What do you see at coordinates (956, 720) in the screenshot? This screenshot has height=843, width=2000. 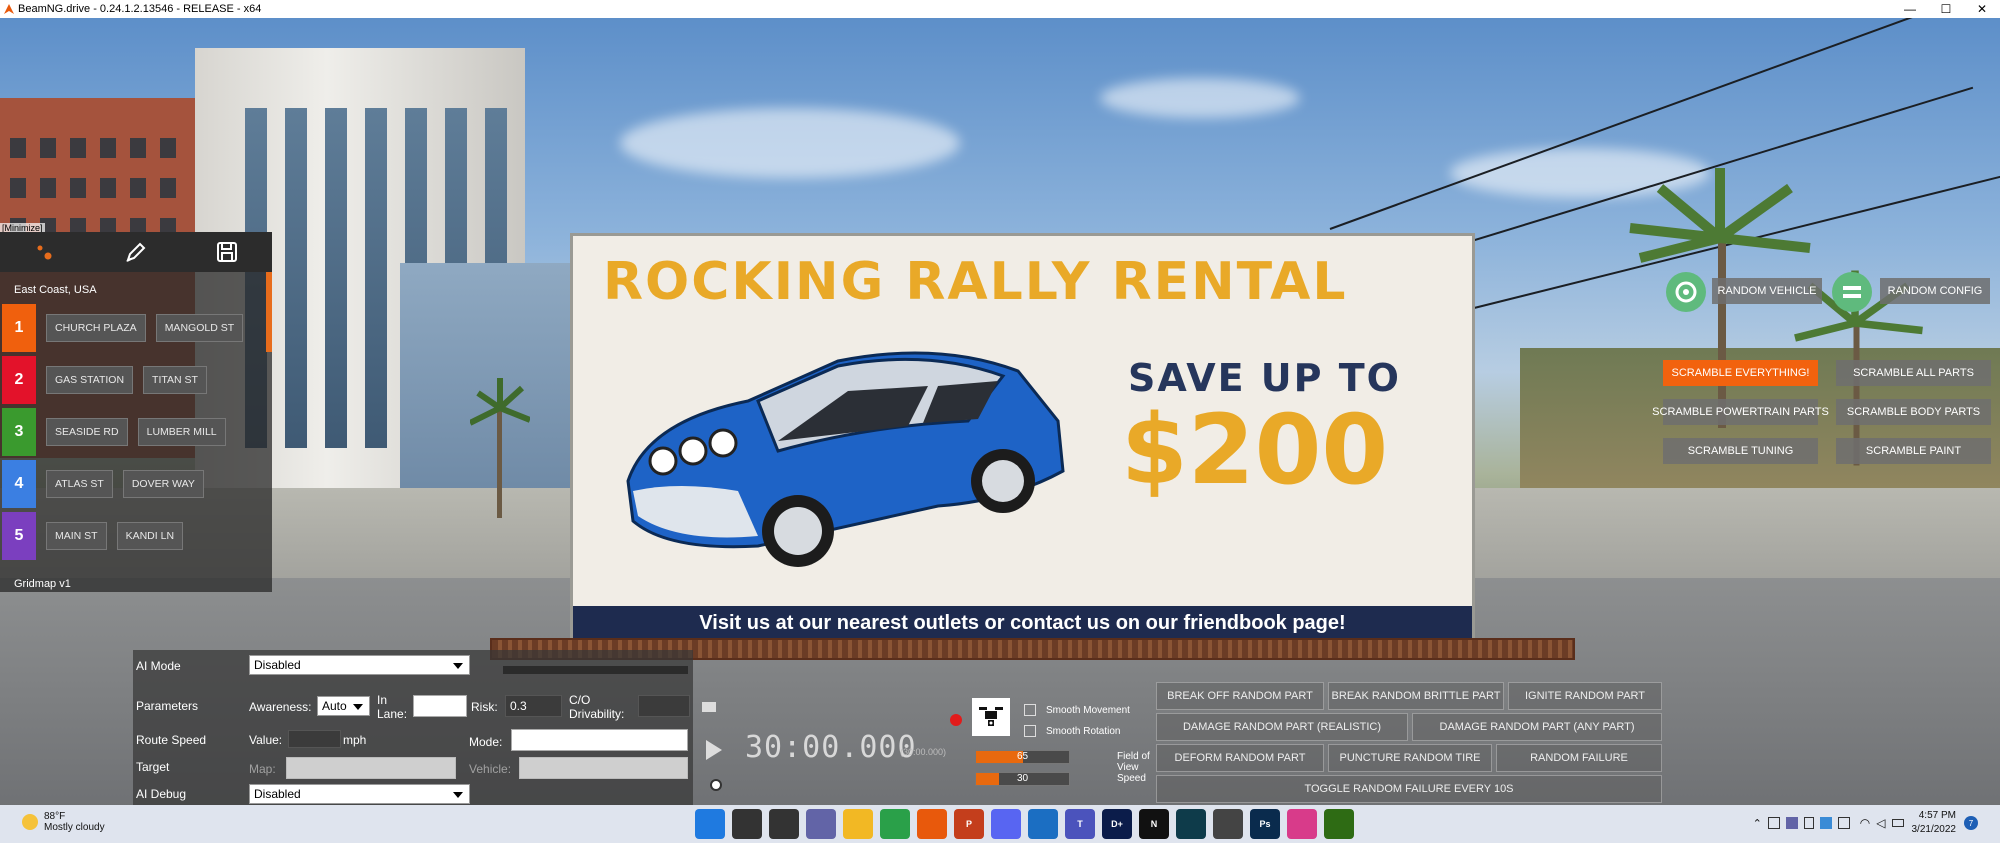 I see `record-icon` at bounding box center [956, 720].